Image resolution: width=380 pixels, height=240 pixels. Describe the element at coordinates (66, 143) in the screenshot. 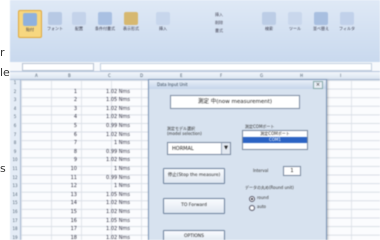

I see `table-cell: 7` at that location.